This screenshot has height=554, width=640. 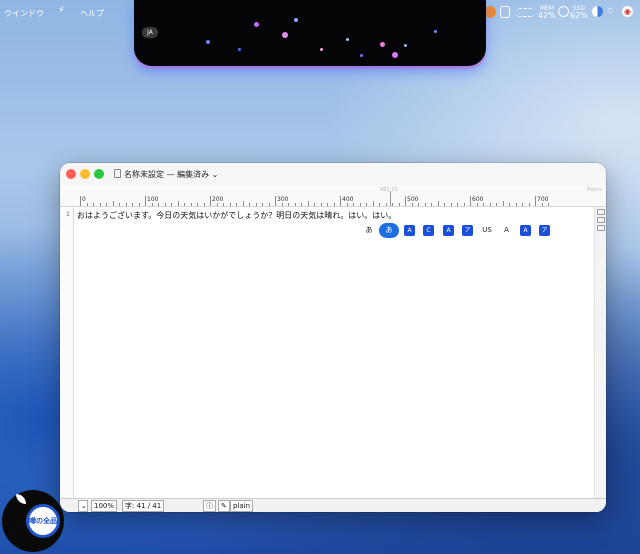 What do you see at coordinates (389, 190) in the screenshot?
I see `ruler-position: 482.33` at bounding box center [389, 190].